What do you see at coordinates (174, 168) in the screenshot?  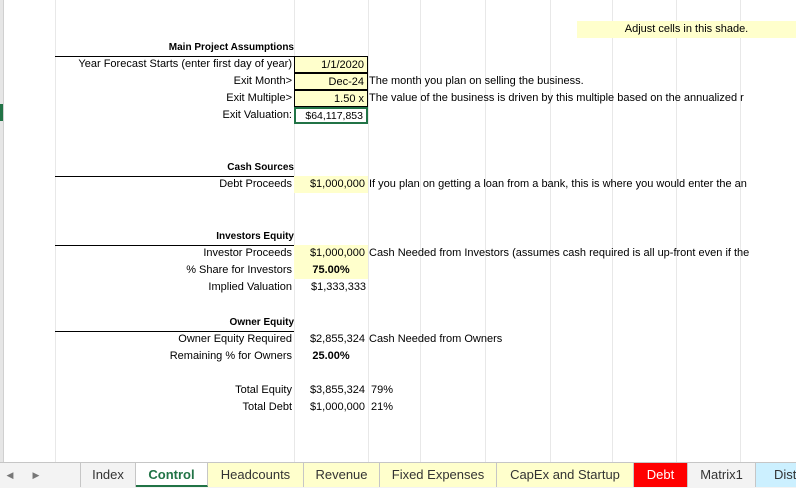 I see `cash-sources-header: Cash Sources` at bounding box center [174, 168].